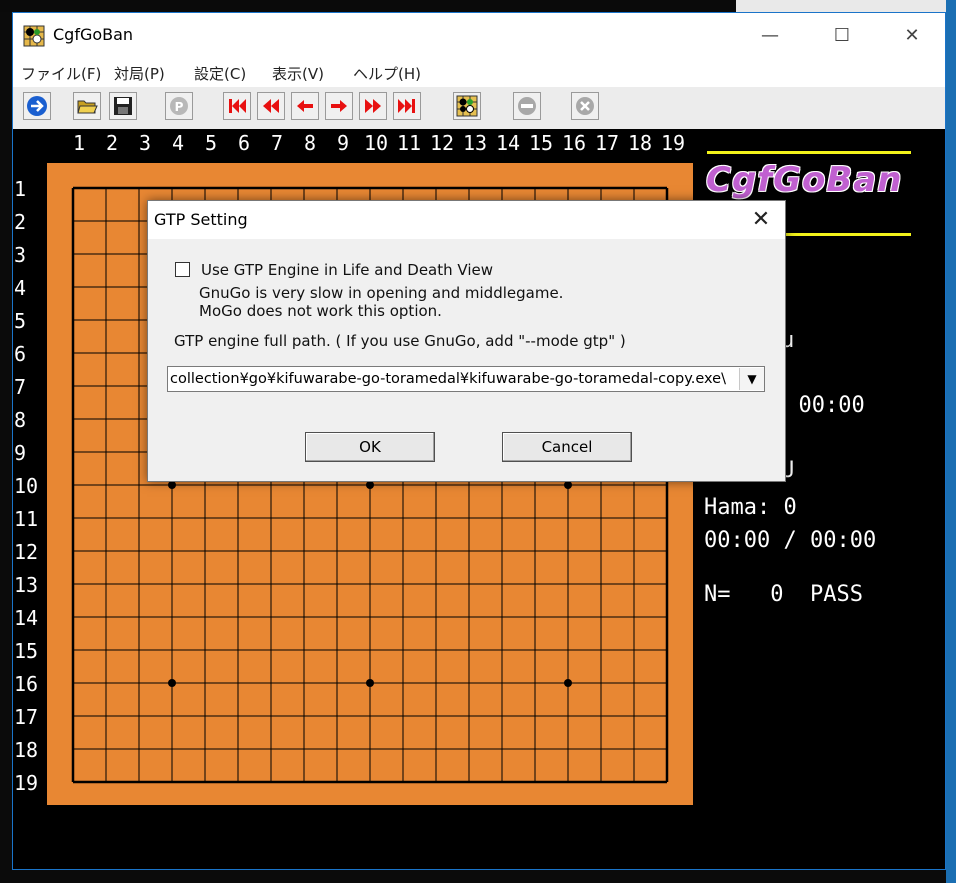  I want to click on dialog-title-bar: GTP Setting ✕, so click(466, 220).